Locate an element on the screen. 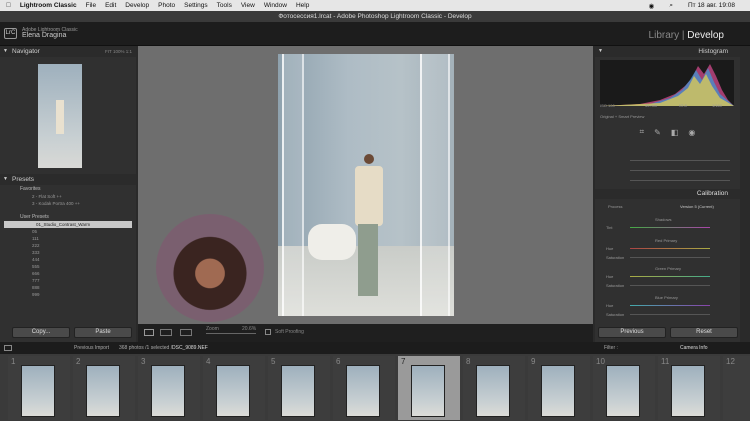  source-label: Previous Import is located at coordinates (91, 348).